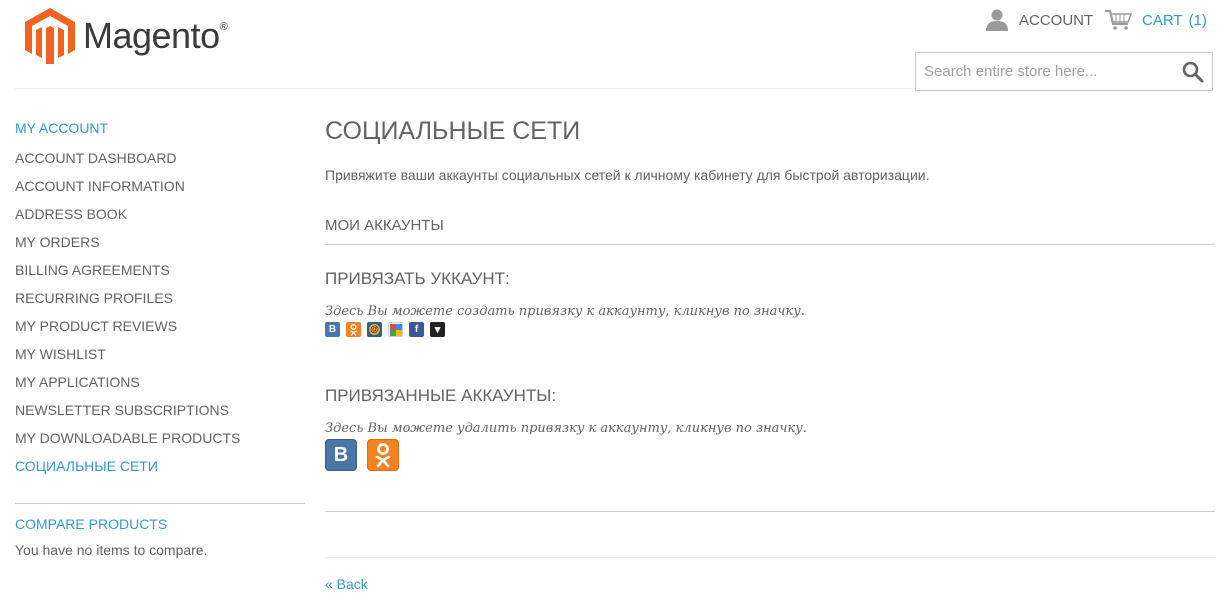 This screenshot has width=1230, height=613. I want to click on header-divider, so click(465, 88).